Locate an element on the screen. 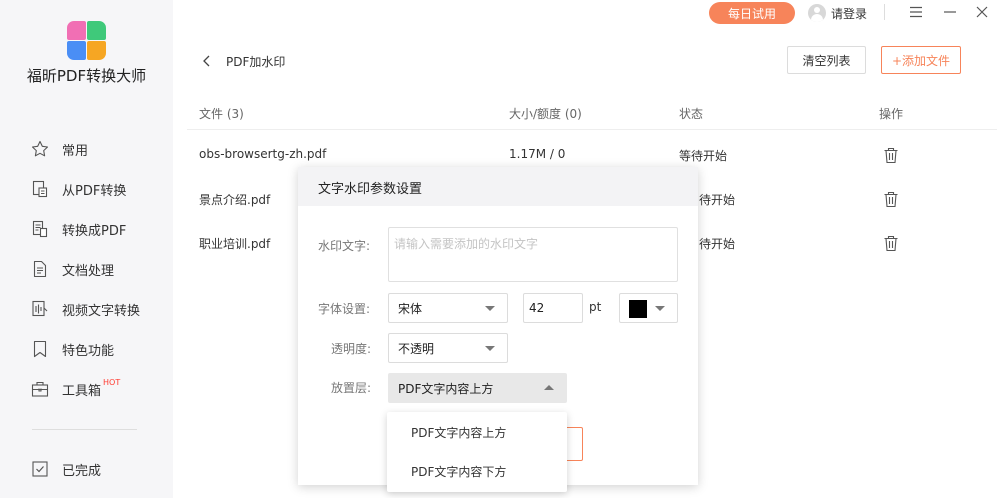 The height and width of the screenshot is (498, 997). opacity-value: 不透明 is located at coordinates (416, 348).